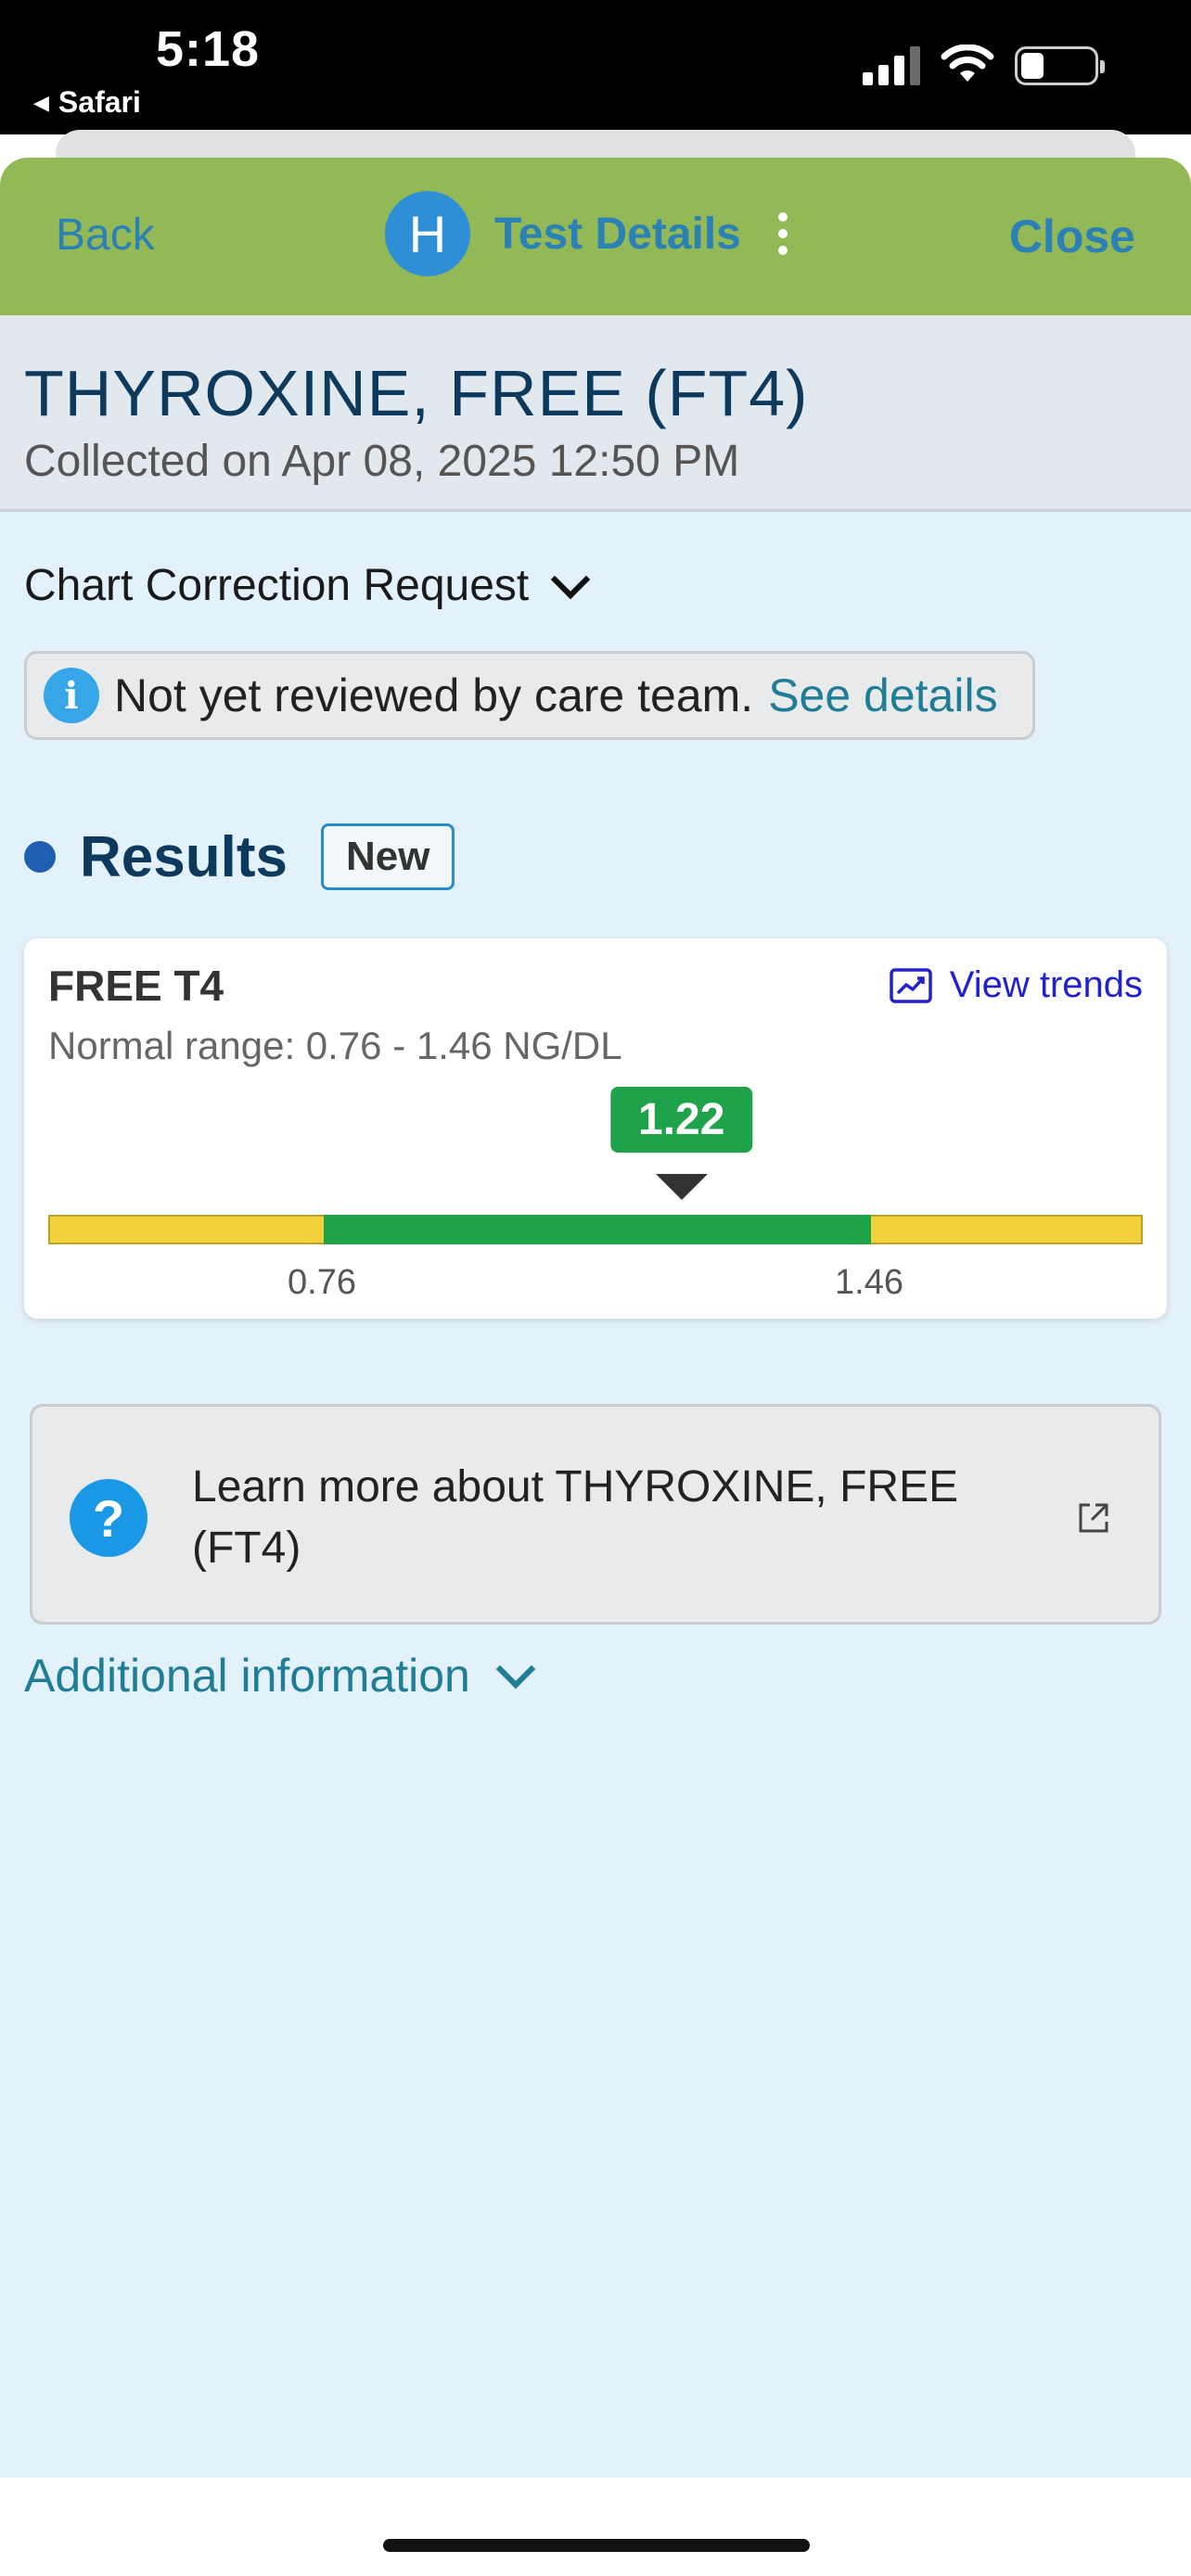 The image size is (1191, 2576). What do you see at coordinates (387, 856) in the screenshot?
I see `new-badge: New` at bounding box center [387, 856].